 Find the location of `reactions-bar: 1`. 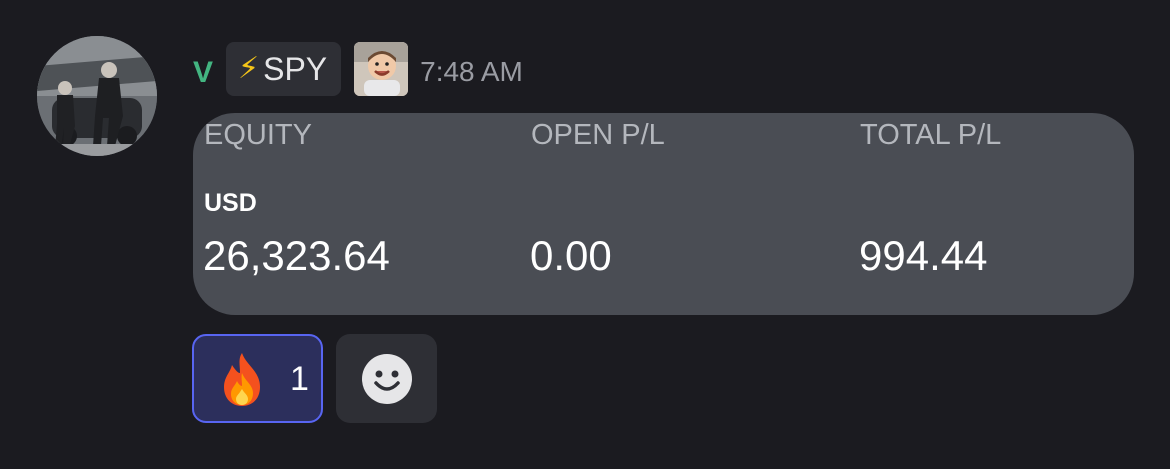

reactions-bar: 1 is located at coordinates (314, 378).